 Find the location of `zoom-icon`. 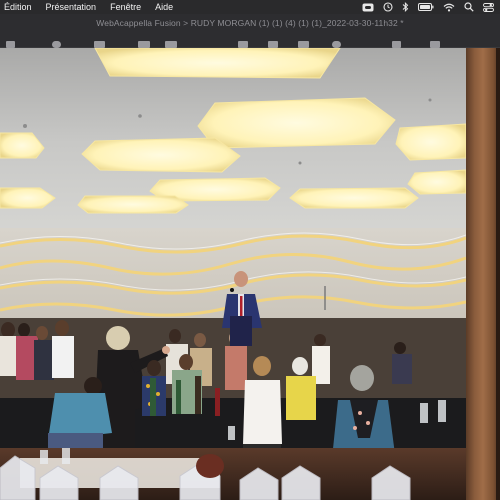

zoom-icon is located at coordinates (336, 44).